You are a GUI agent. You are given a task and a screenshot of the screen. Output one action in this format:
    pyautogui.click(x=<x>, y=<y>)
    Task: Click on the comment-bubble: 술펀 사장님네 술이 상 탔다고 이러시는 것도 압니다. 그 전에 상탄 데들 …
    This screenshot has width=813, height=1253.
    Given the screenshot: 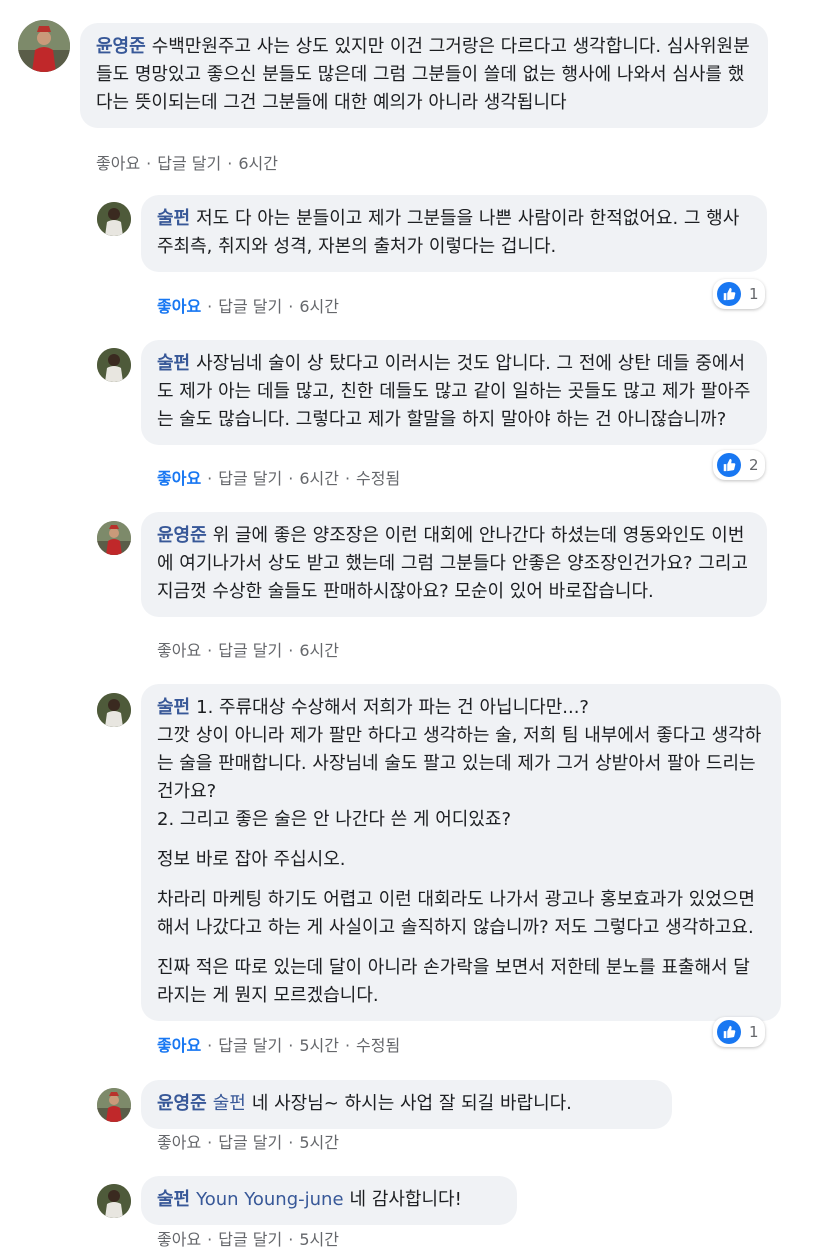 What is the action you would take?
    pyautogui.click(x=454, y=392)
    